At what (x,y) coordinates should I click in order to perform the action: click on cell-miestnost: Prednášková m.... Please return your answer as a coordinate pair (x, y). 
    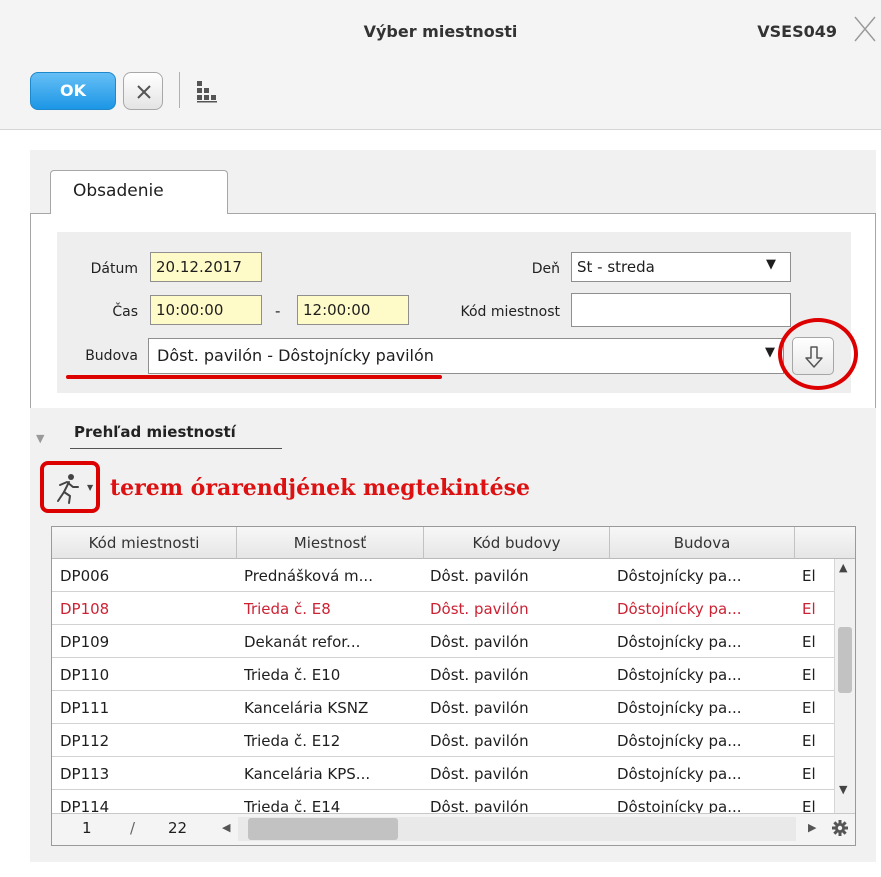
    Looking at the image, I should click on (308, 576).